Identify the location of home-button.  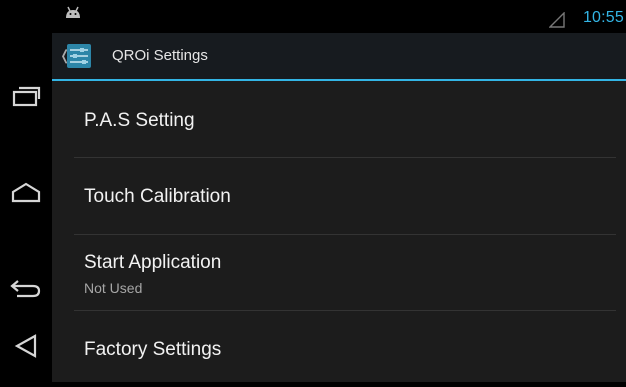
(26, 192).